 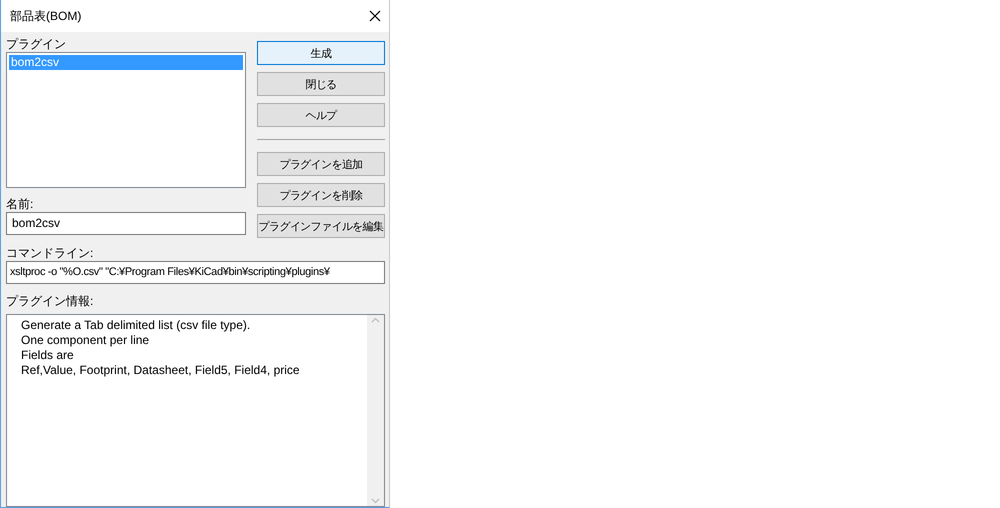 I want to click on name-field: bom2csv, so click(x=126, y=223).